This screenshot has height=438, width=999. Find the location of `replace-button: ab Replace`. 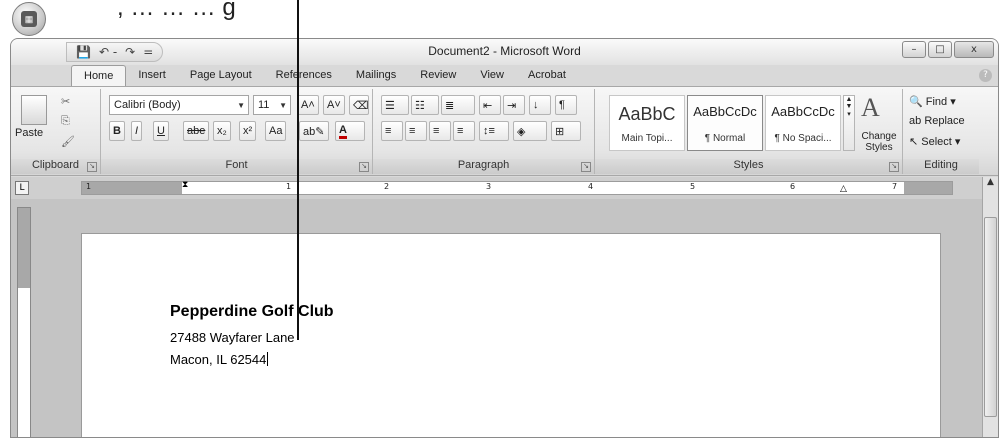

replace-button: ab Replace is located at coordinates (937, 121).